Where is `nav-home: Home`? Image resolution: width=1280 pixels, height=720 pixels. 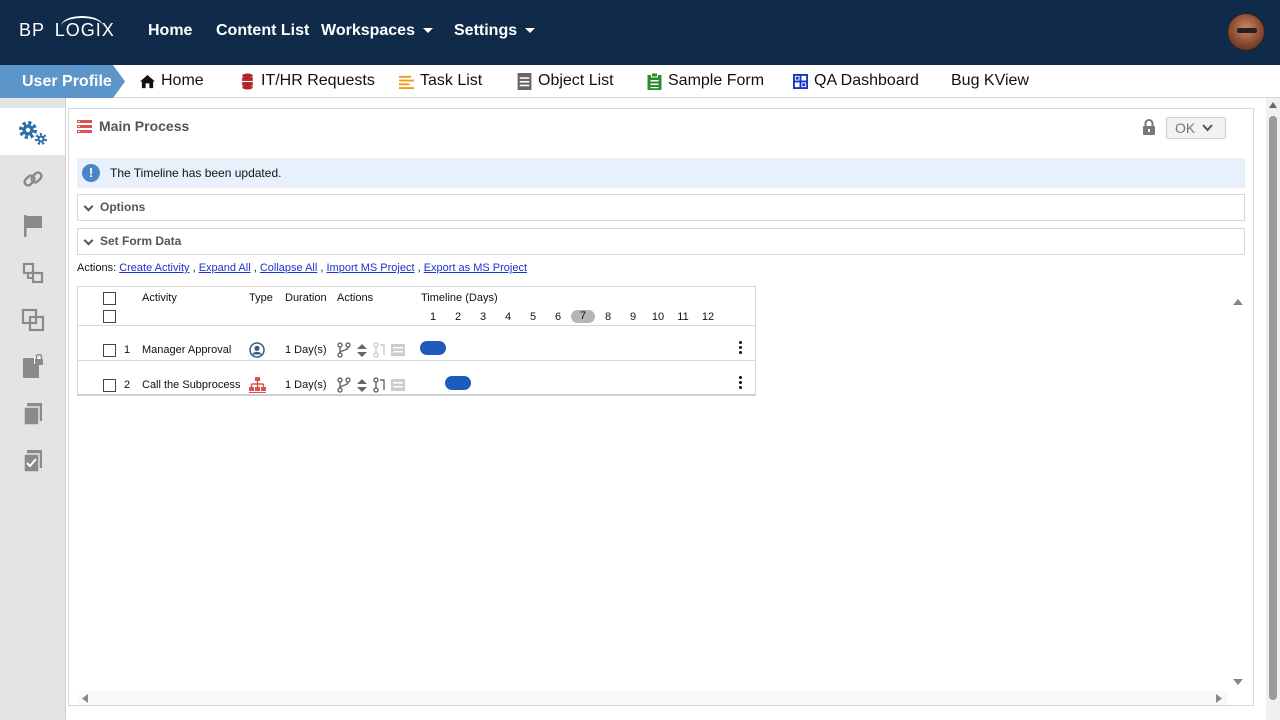
nav-home: Home is located at coordinates (170, 31).